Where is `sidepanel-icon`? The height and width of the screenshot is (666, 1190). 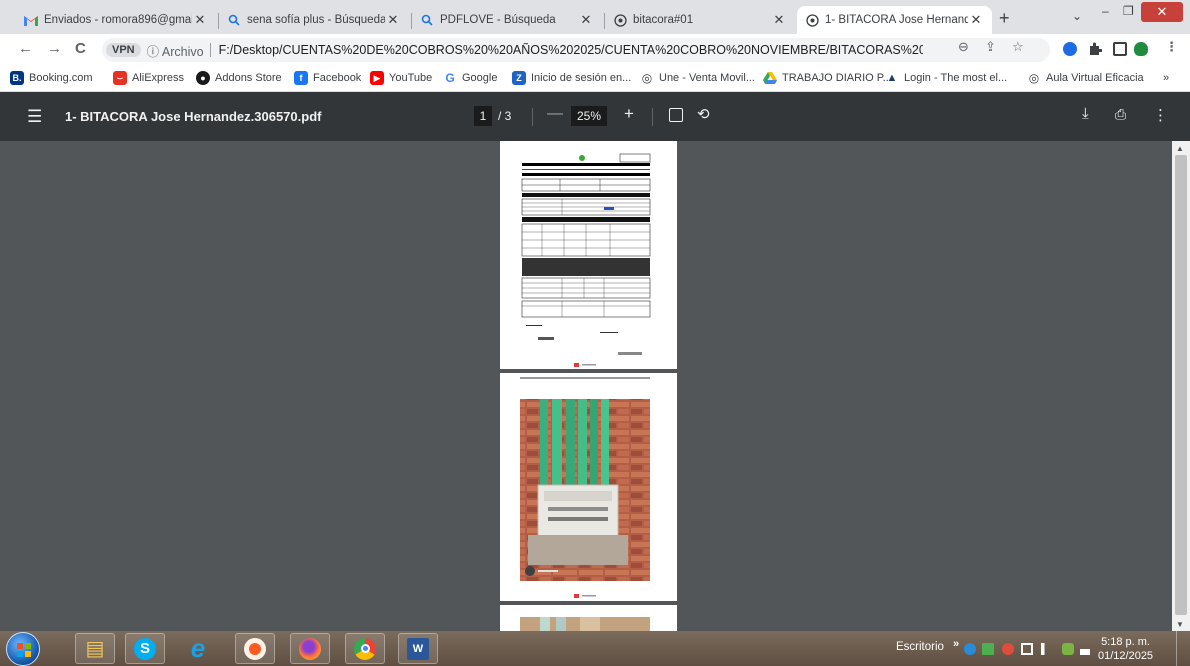
sidepanel-icon is located at coordinates (1120, 49).